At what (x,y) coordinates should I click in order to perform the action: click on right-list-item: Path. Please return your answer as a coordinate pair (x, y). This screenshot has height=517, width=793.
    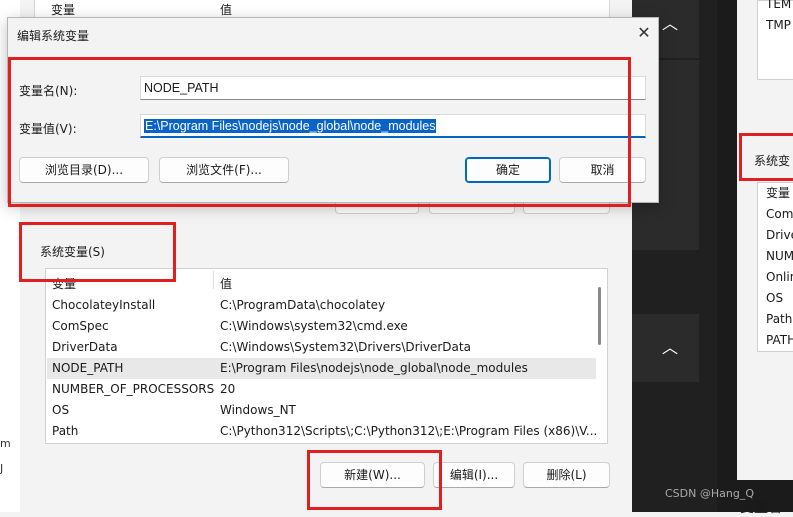
    Looking at the image, I should click on (779, 319).